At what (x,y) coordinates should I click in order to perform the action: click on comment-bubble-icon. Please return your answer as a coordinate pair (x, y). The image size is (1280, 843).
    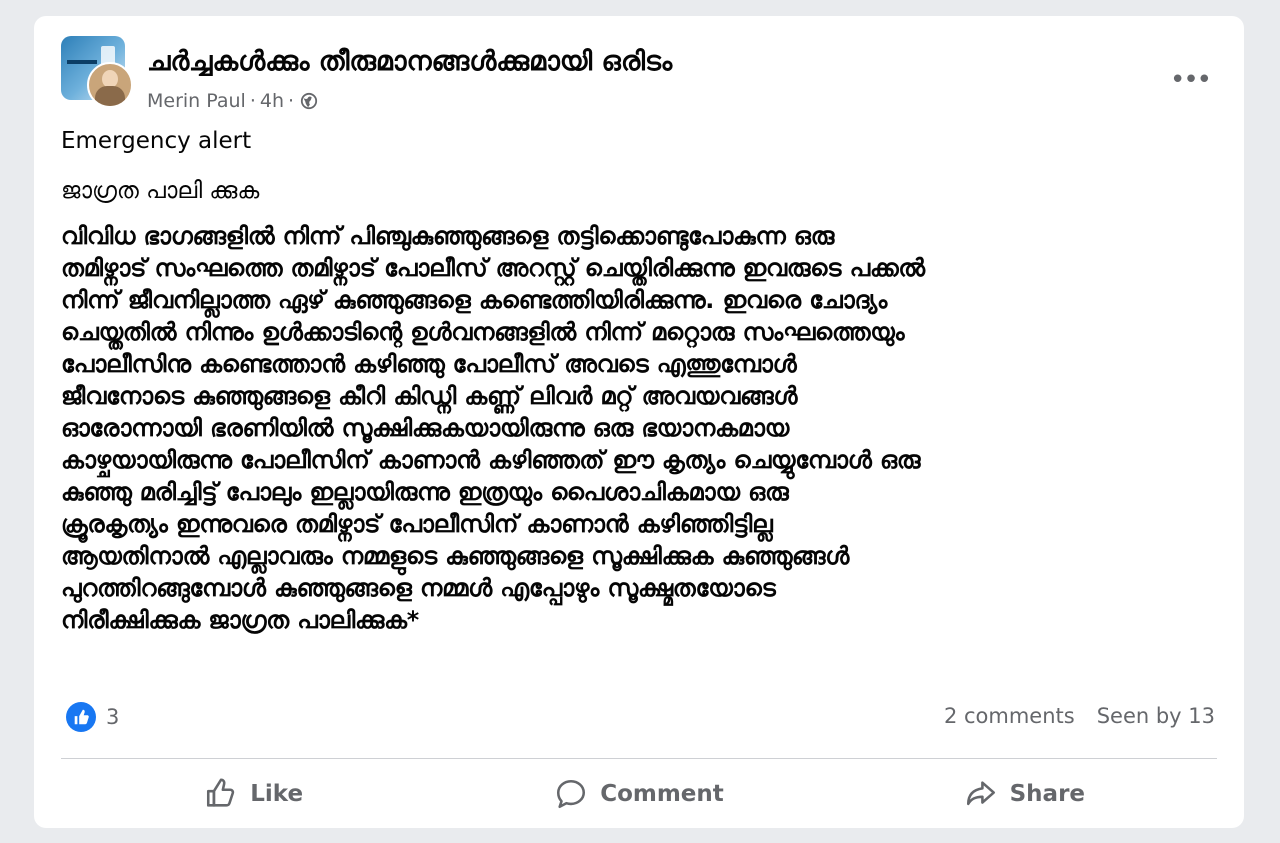
    Looking at the image, I should click on (571, 794).